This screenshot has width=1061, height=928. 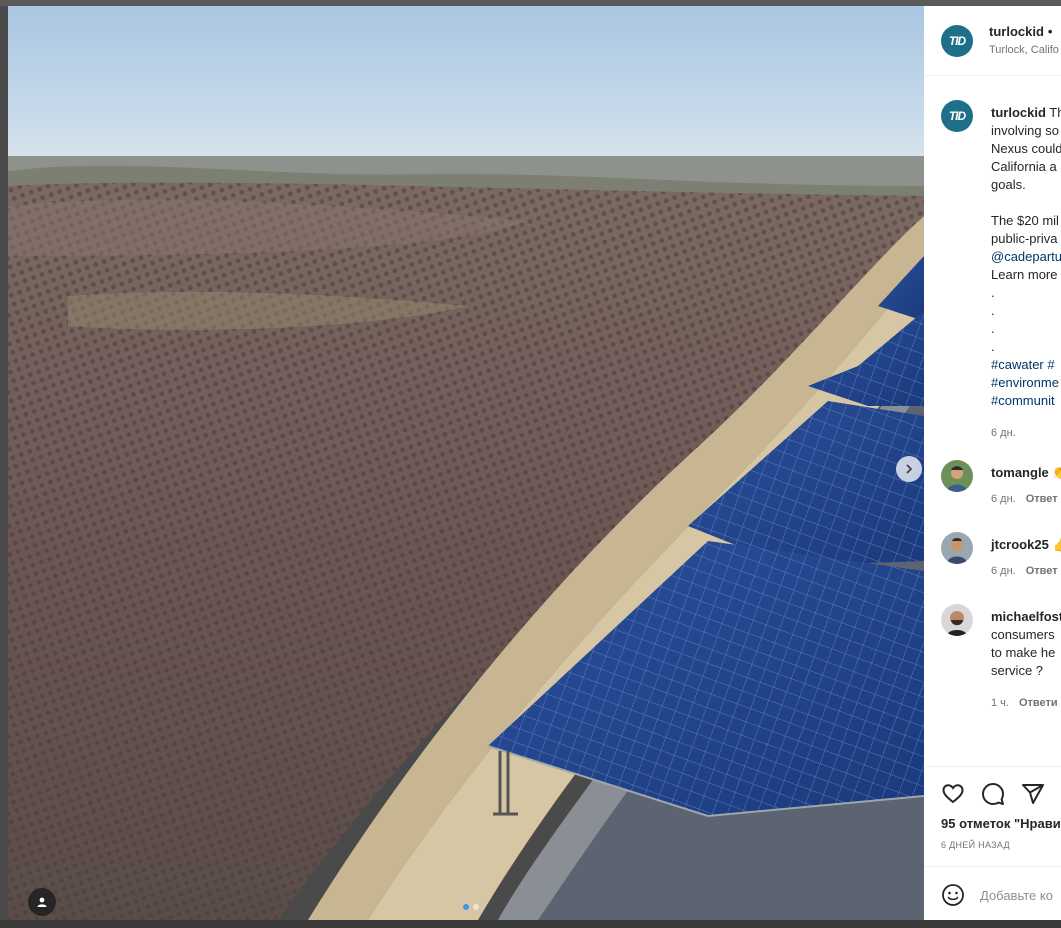 I want to click on comment-input, so click(x=1020, y=895).